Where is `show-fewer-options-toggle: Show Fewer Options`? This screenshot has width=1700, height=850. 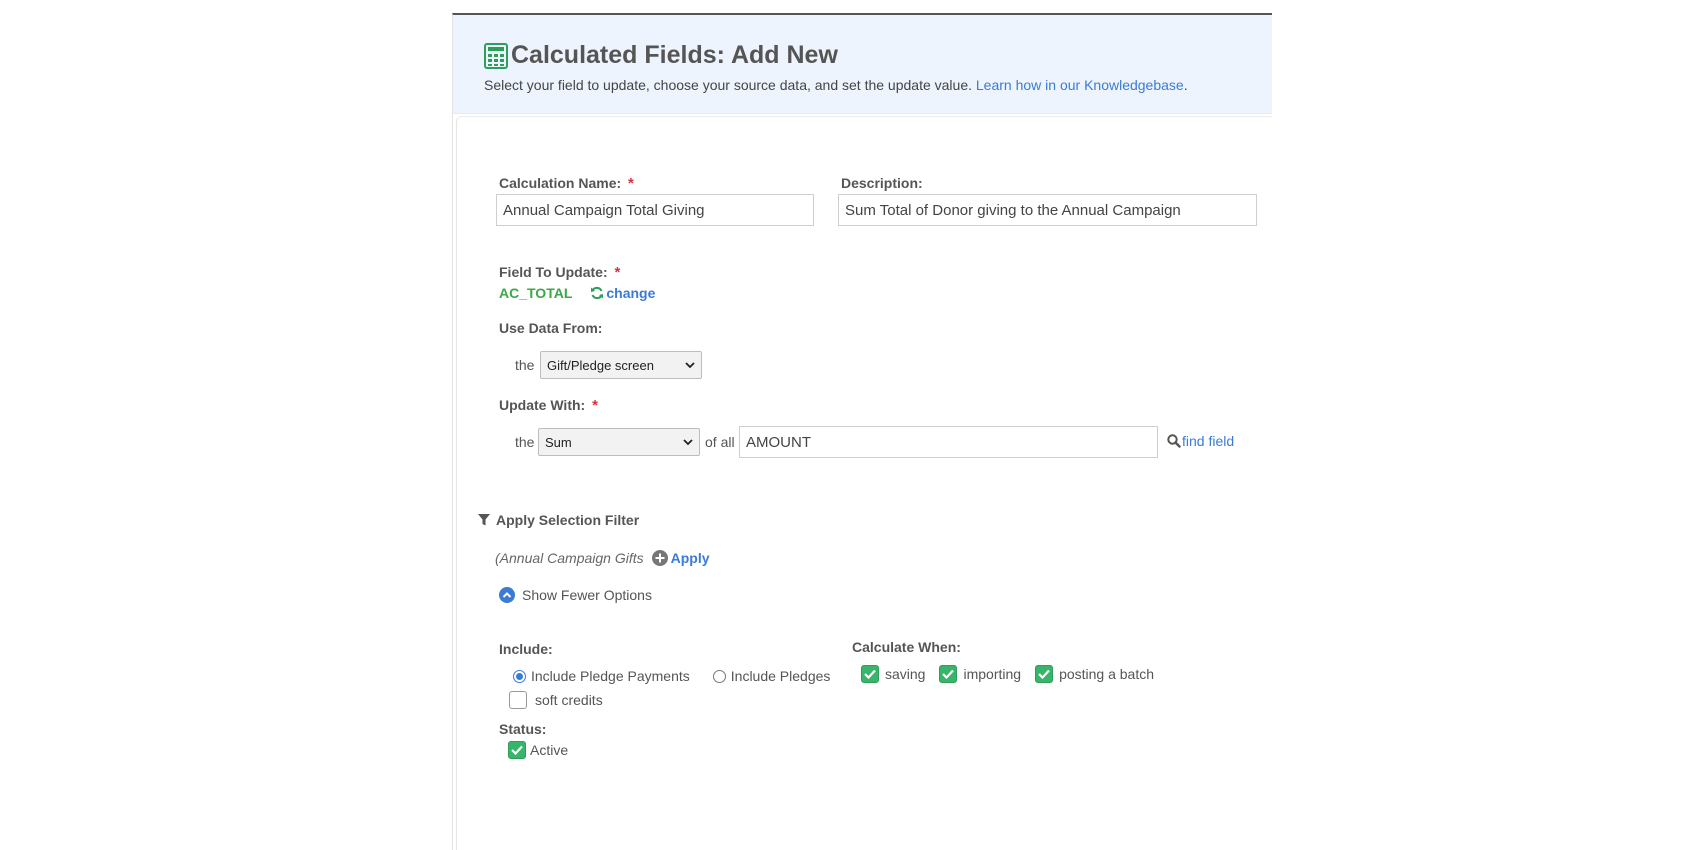
show-fewer-options-toggle: Show Fewer Options is located at coordinates (575, 595).